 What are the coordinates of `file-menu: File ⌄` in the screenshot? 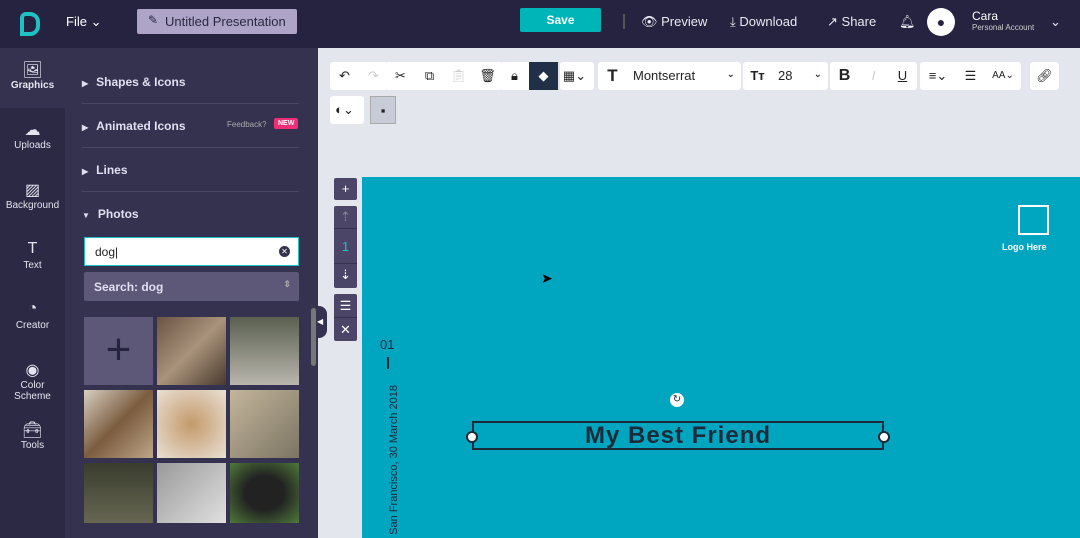 It's located at (83, 22).